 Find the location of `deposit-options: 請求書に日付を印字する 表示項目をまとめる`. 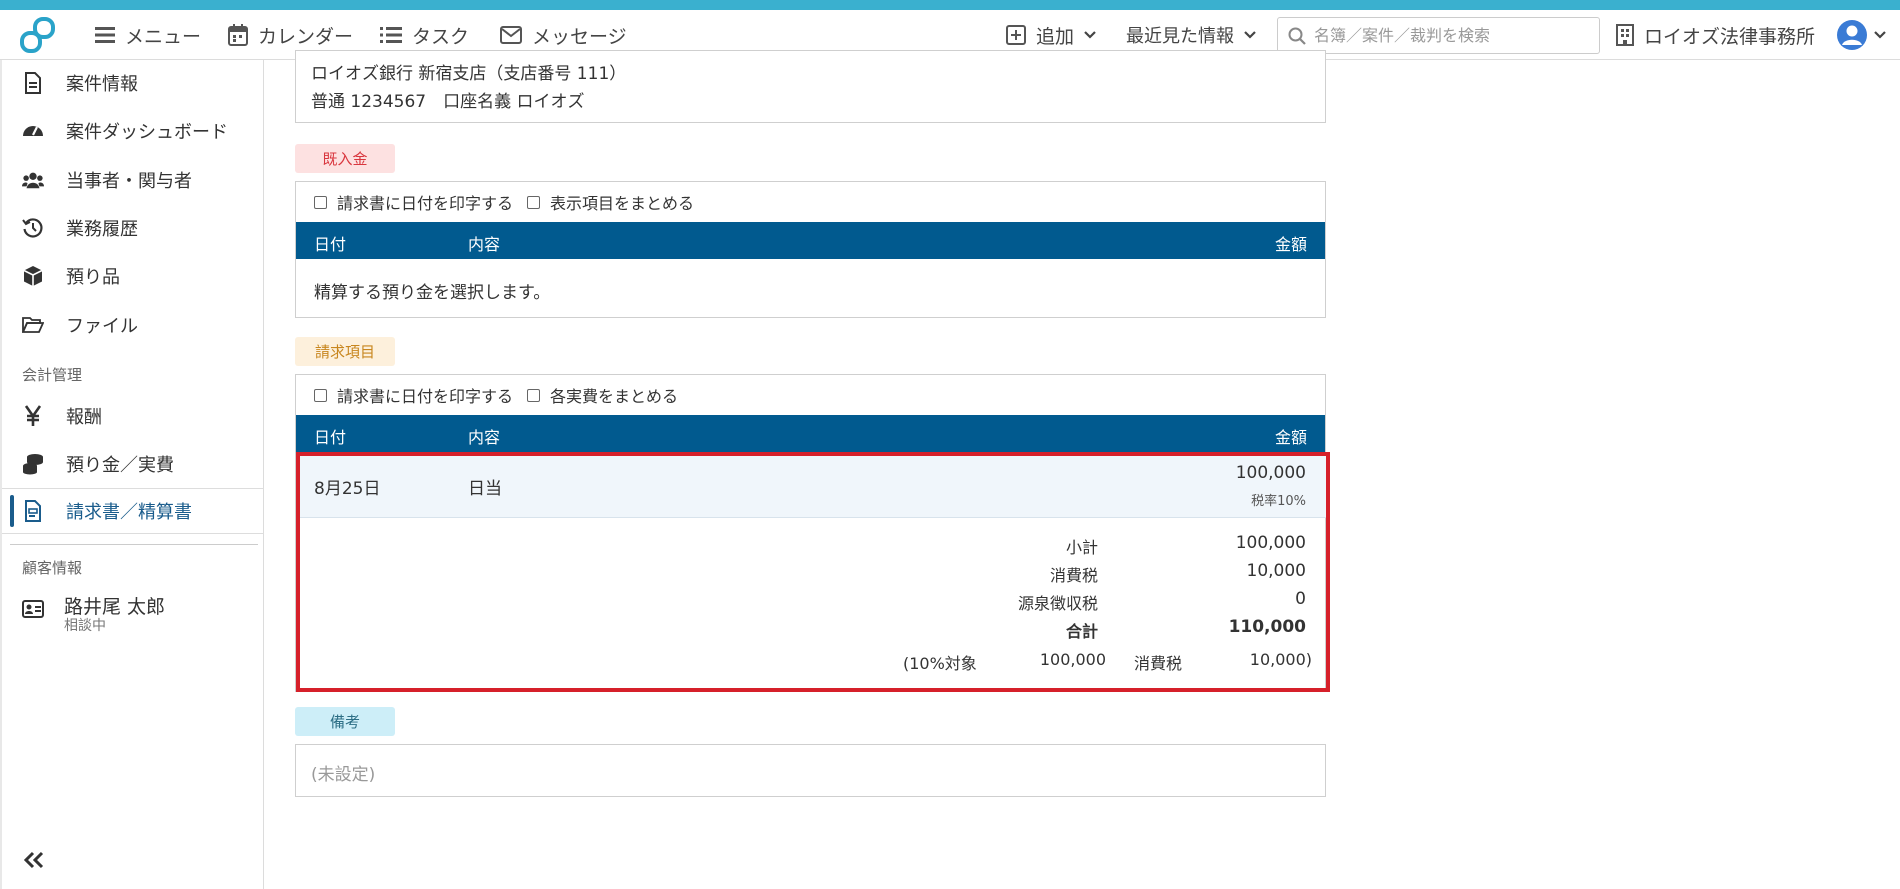

deposit-options: 請求書に日付を印字する 表示項目をまとめる is located at coordinates (810, 202).